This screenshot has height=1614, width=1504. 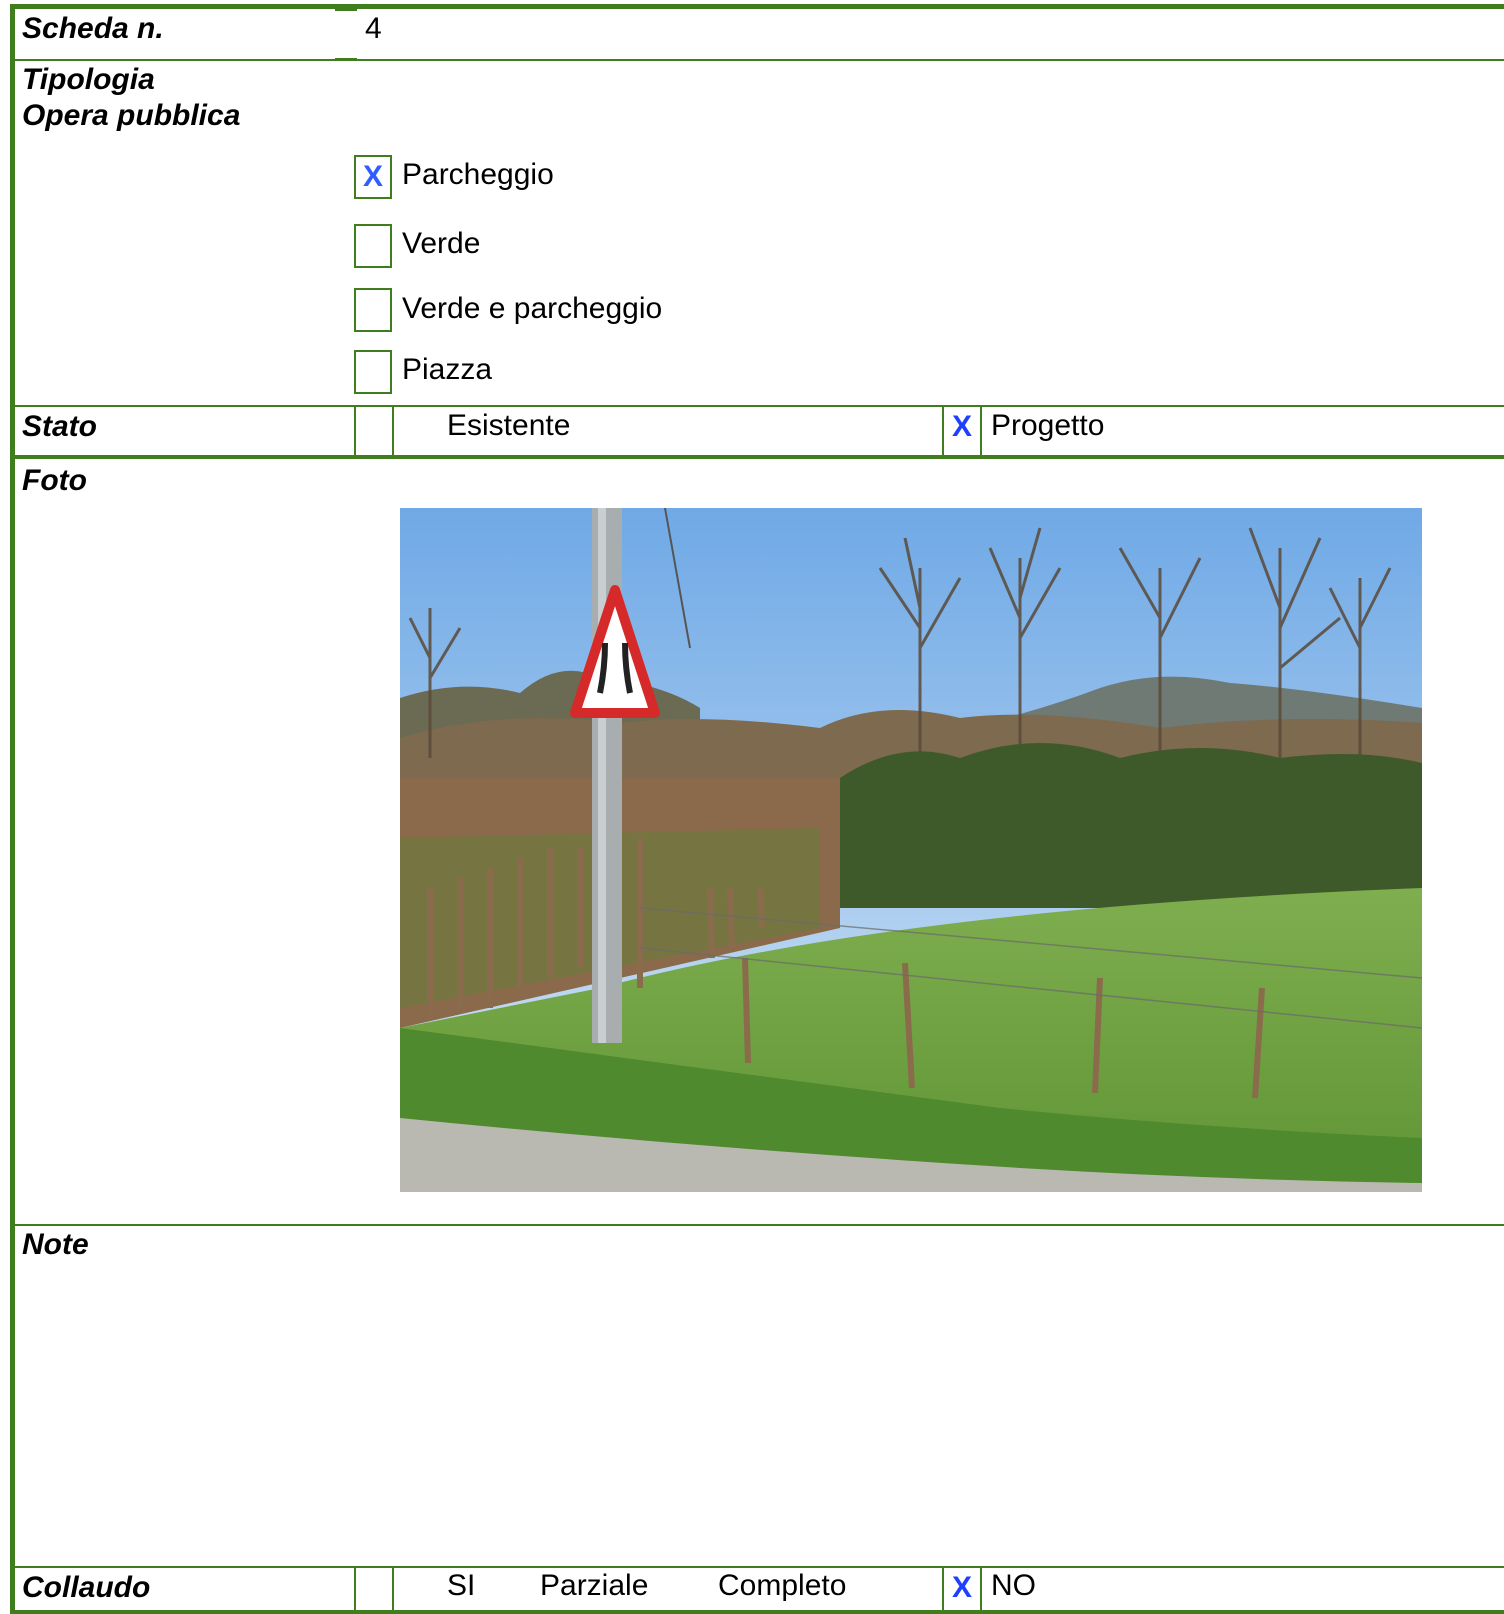 I want to click on option-parcheggio-label: Parcheggio, so click(x=478, y=174).